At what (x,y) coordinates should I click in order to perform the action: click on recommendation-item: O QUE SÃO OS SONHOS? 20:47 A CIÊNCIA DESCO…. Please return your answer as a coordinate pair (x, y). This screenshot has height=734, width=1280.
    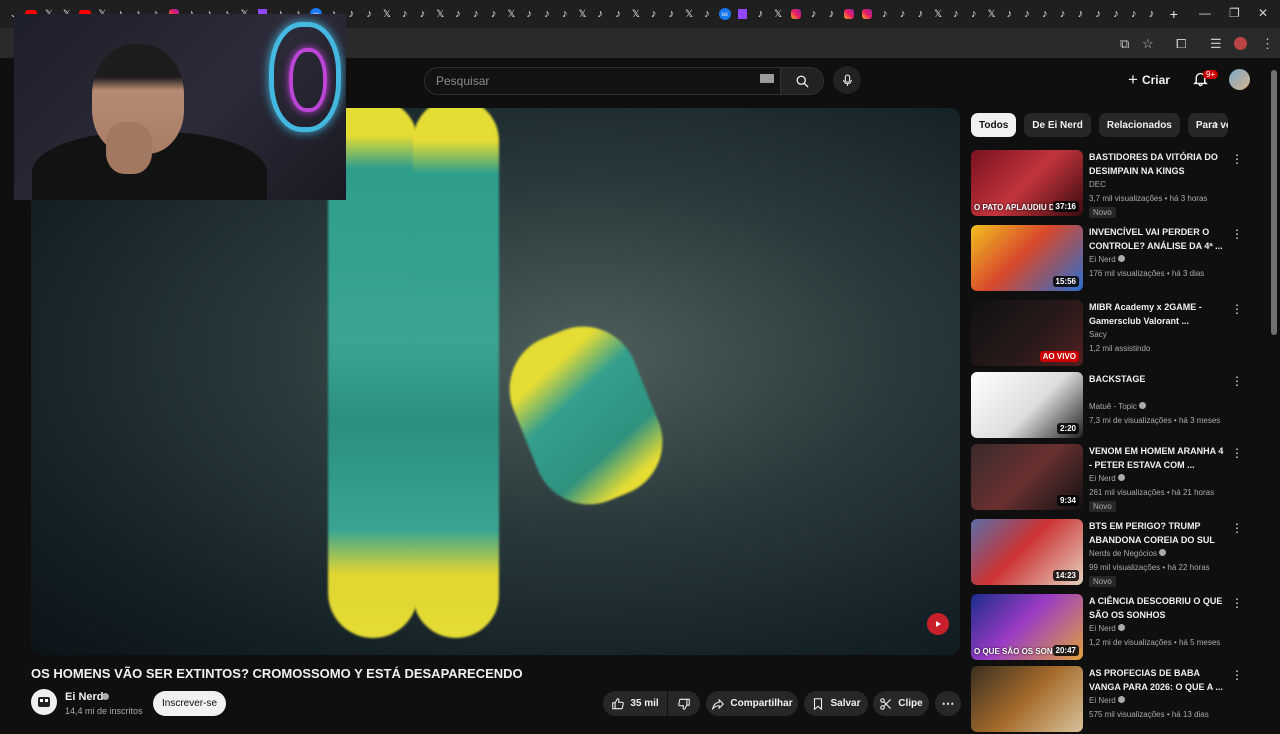
    Looking at the image, I should click on (1121, 628).